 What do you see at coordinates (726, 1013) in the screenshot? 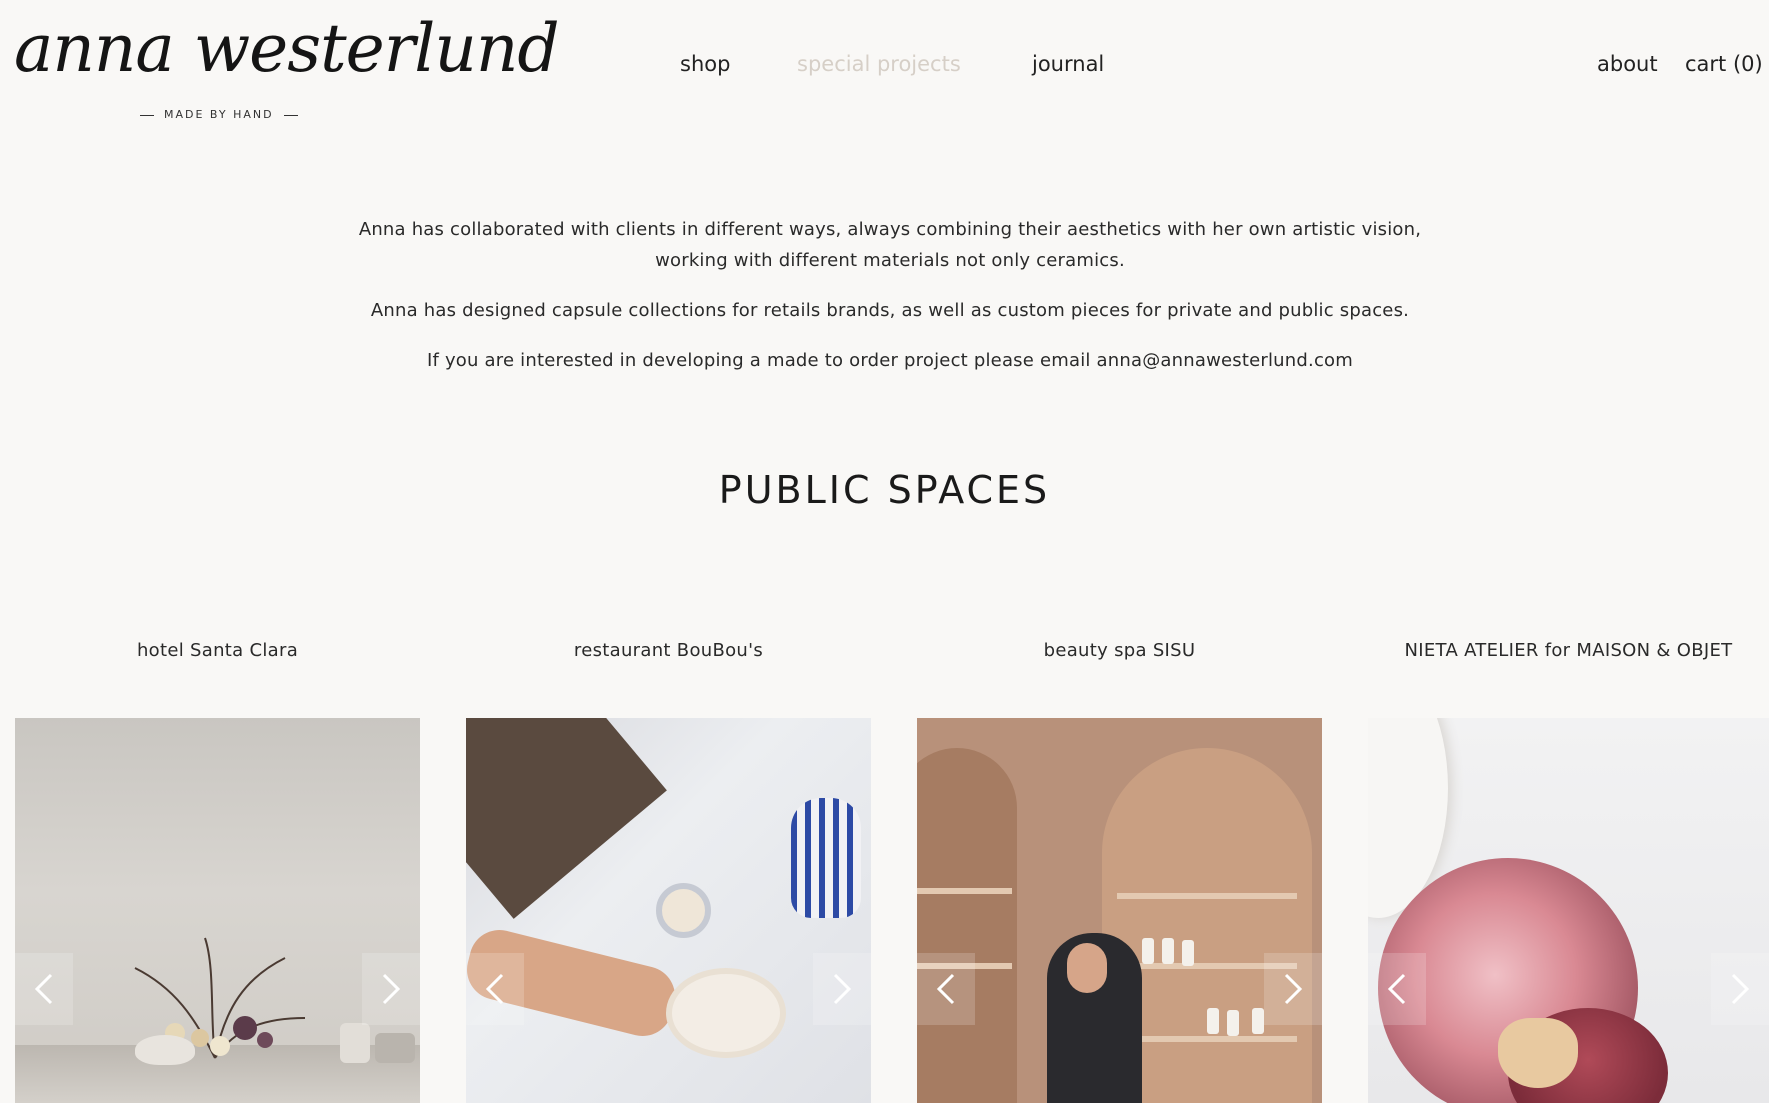
I see `snack-bowl` at bounding box center [726, 1013].